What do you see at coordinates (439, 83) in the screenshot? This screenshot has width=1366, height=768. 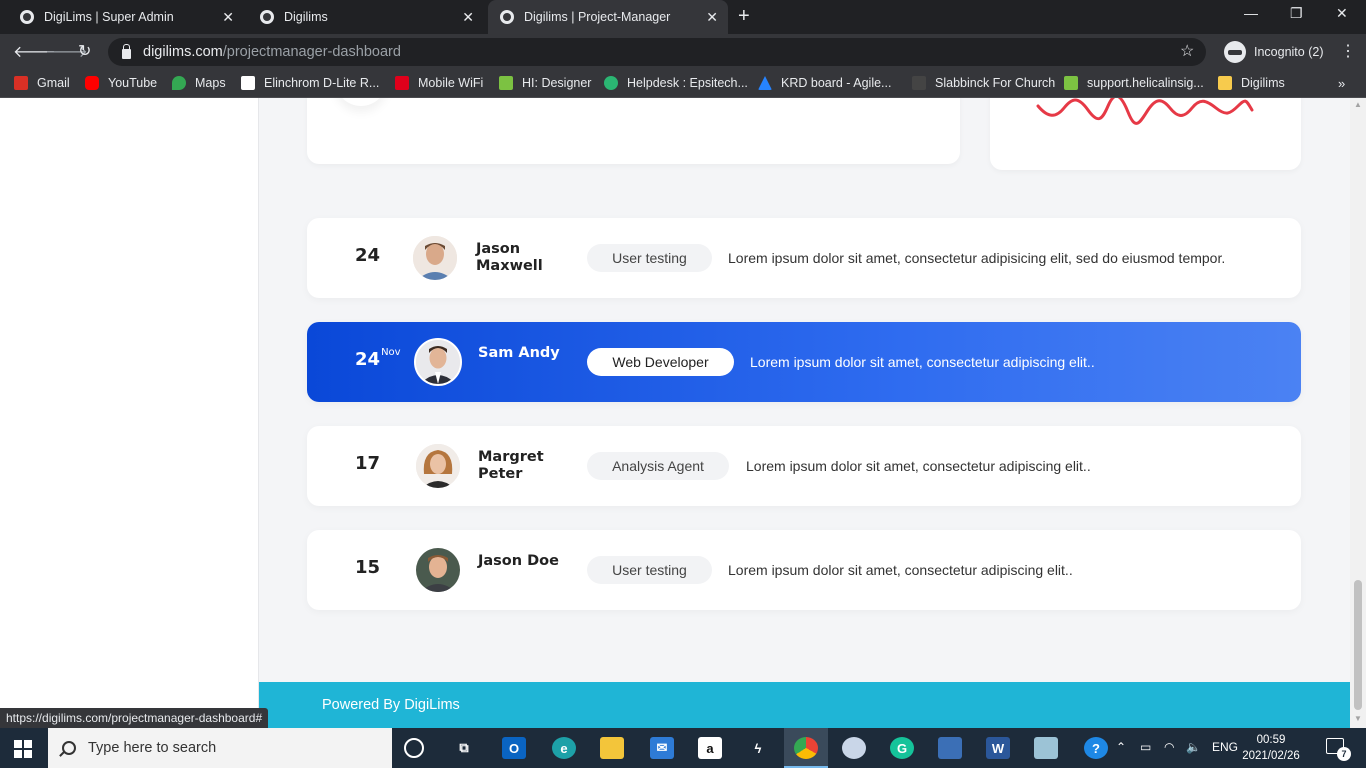 I see `bookmark-item: Mobile WiFi` at bounding box center [439, 83].